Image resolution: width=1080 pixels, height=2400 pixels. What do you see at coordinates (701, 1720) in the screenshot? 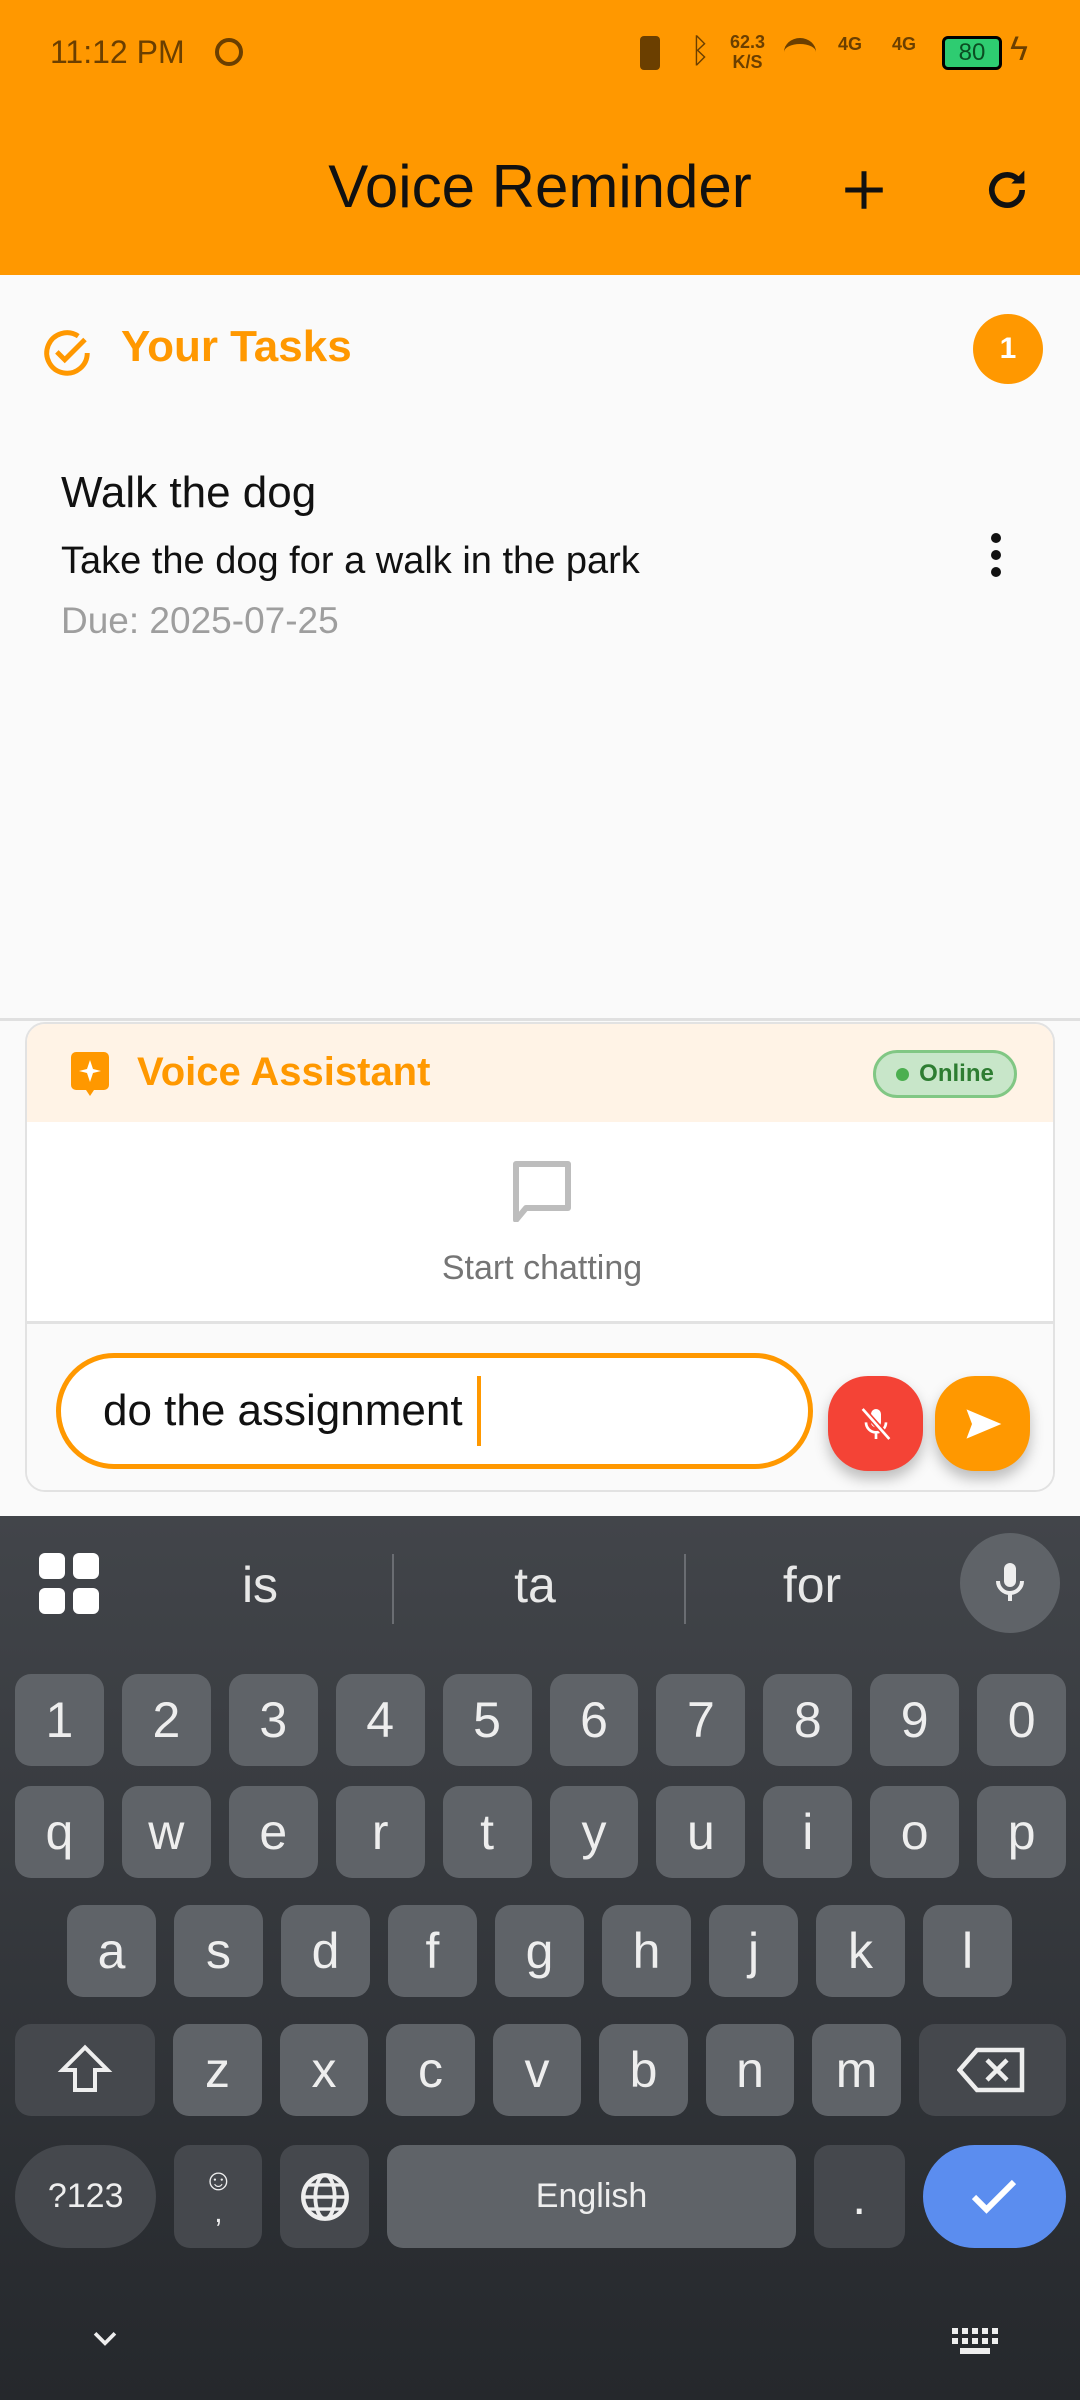
I see `key-7: 7` at bounding box center [701, 1720].